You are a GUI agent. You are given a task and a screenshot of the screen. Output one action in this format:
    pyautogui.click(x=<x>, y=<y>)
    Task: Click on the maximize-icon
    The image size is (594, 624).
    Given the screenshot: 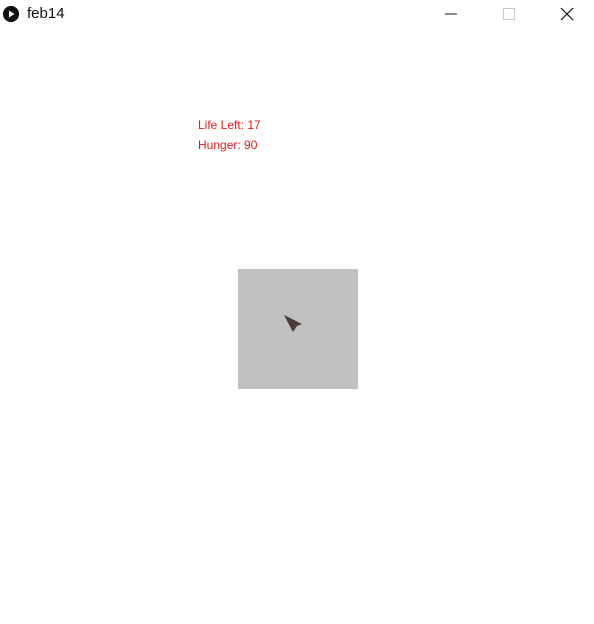 What is the action you would take?
    pyautogui.click(x=509, y=14)
    